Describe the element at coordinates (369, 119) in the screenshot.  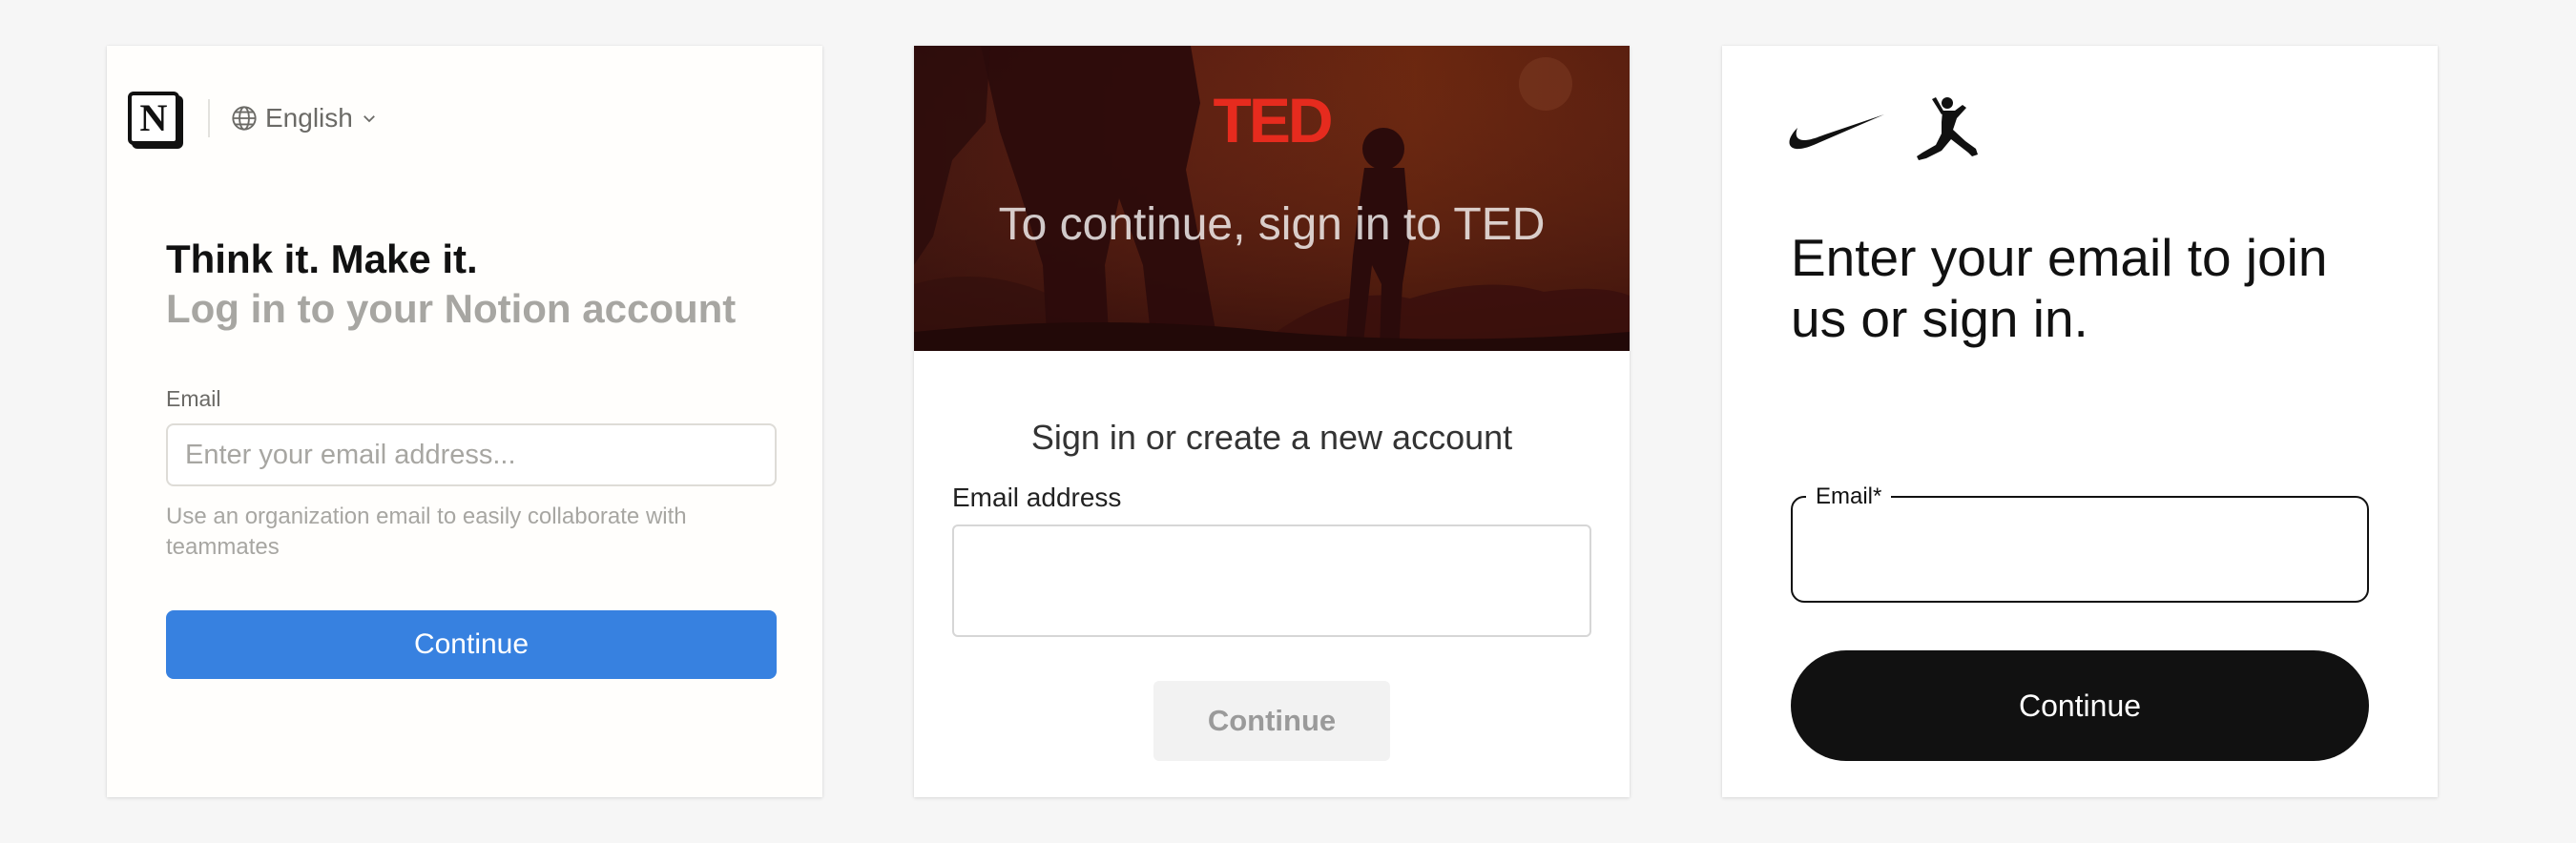
I see `chevron-down-icon` at that location.